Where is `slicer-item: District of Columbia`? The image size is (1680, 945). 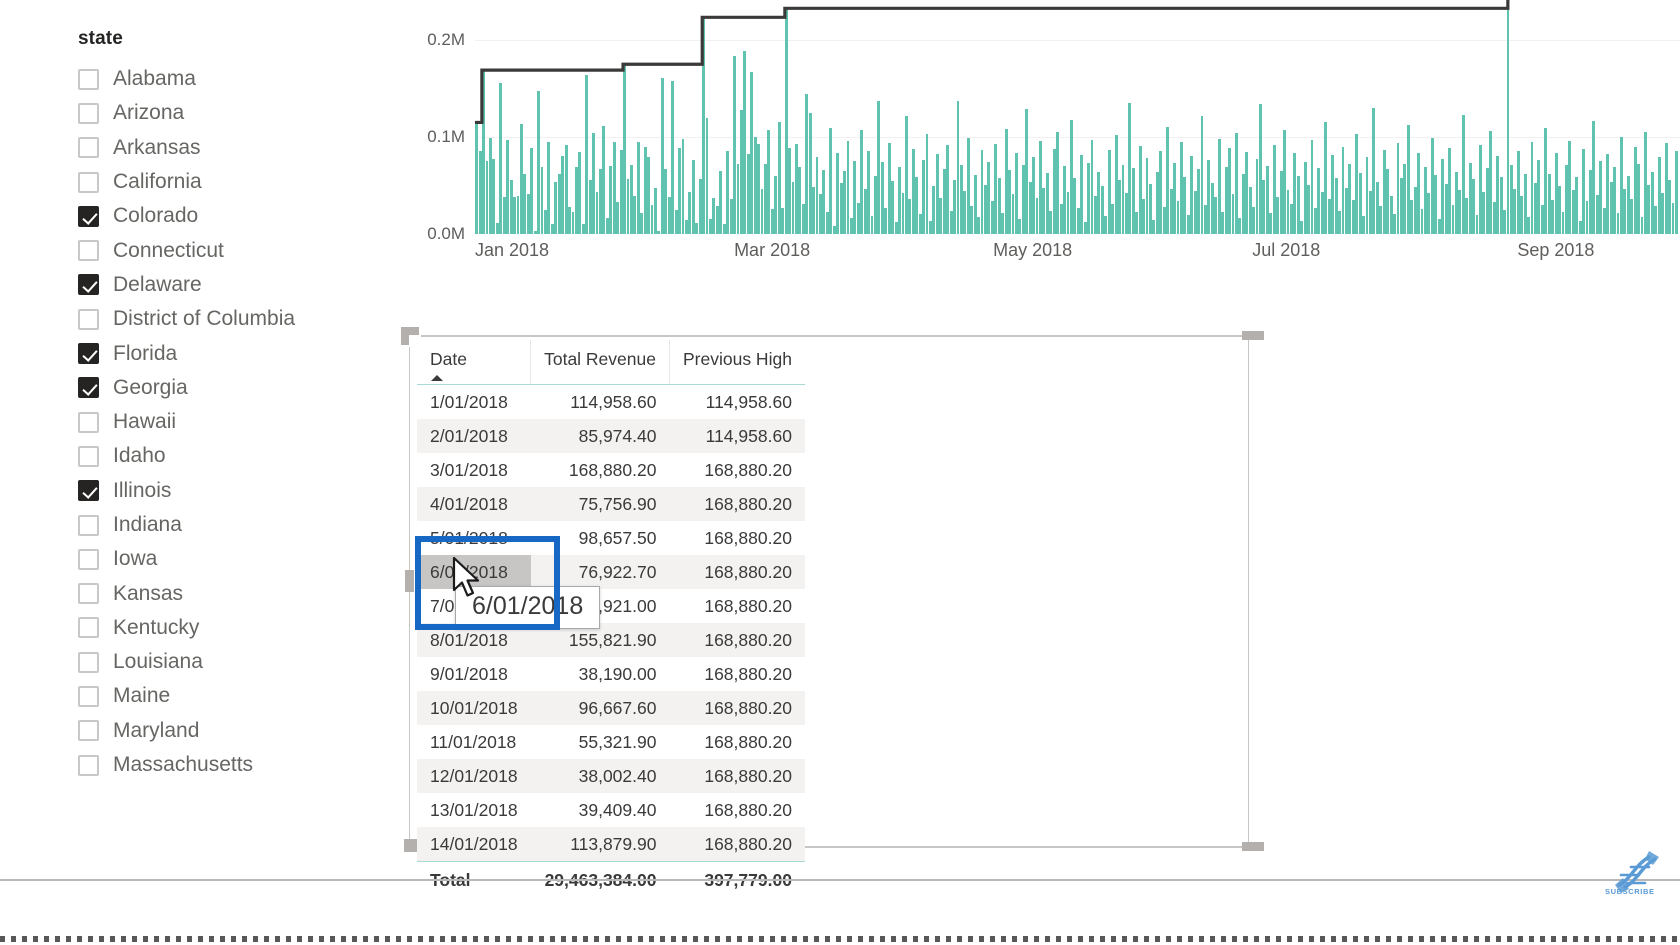
slicer-item: District of Columbia is located at coordinates (239, 319).